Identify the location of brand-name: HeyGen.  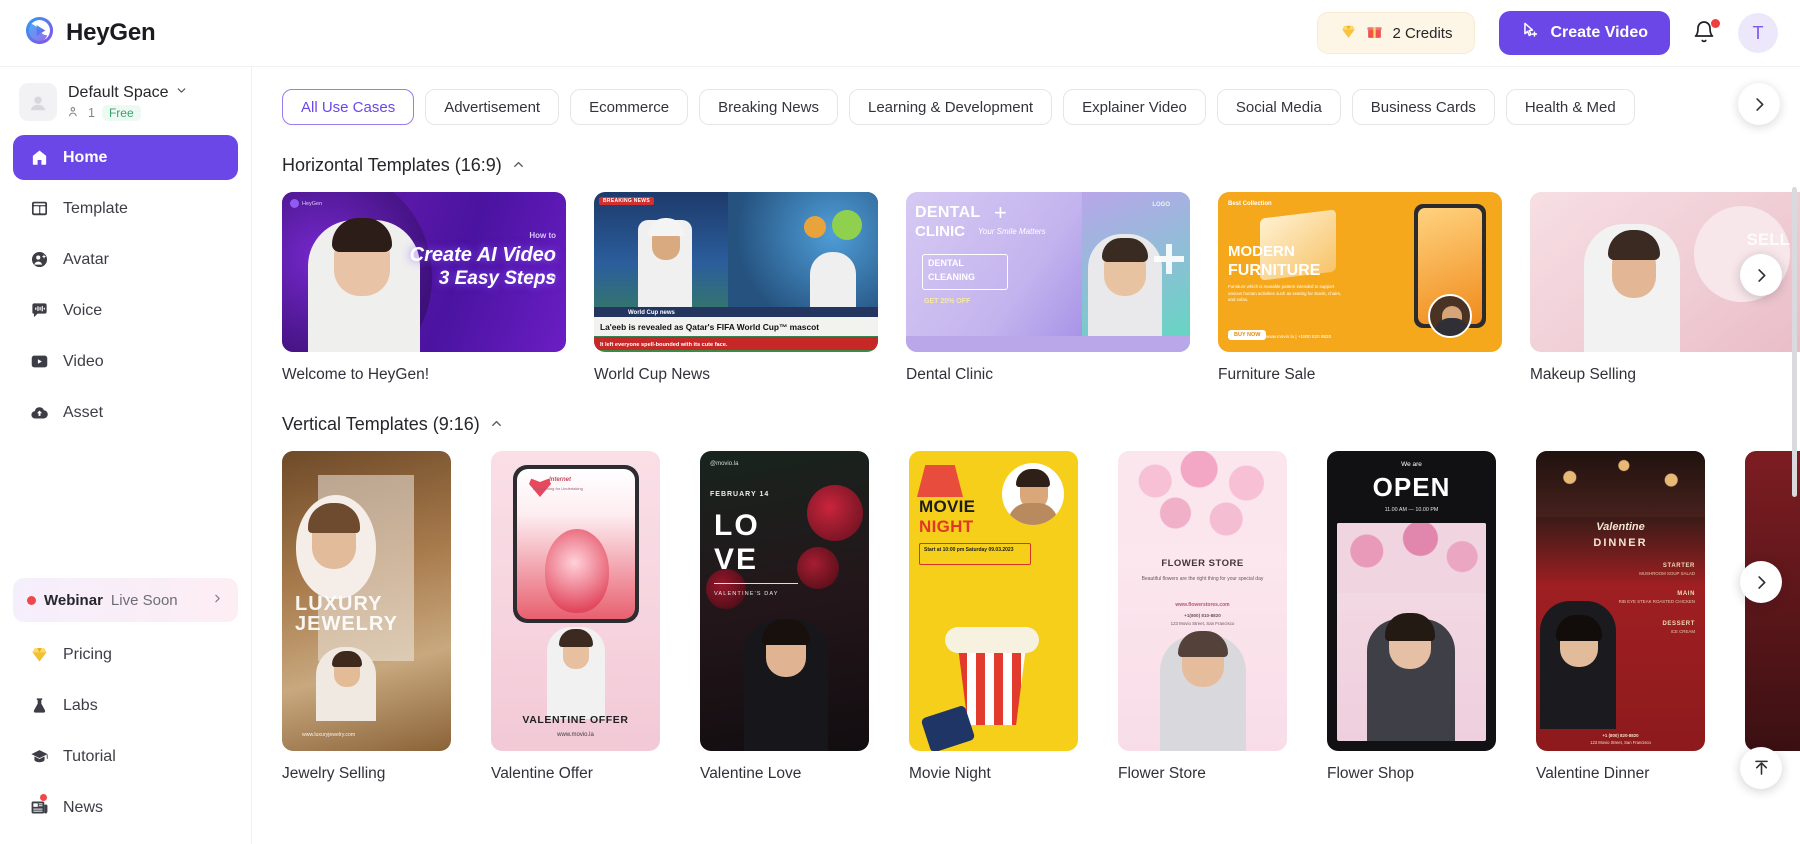
(111, 32).